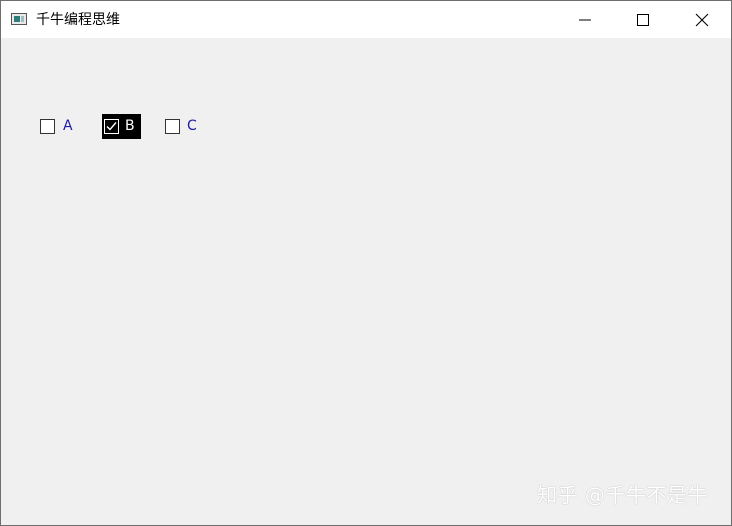 This screenshot has height=526, width=732. I want to click on minimize-icon, so click(585, 20).